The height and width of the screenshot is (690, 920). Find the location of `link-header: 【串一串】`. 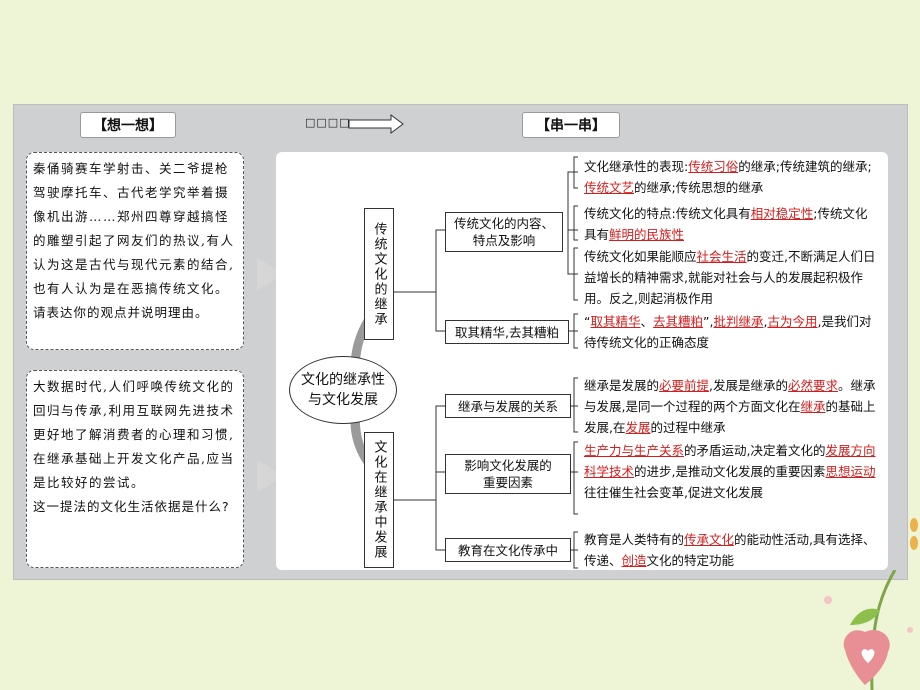

link-header: 【串一串】 is located at coordinates (571, 125).